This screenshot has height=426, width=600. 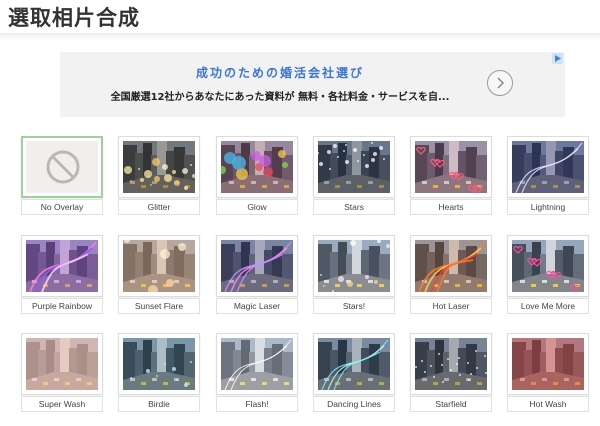 I want to click on overlay-option-lightning: Lightning, so click(x=548, y=177).